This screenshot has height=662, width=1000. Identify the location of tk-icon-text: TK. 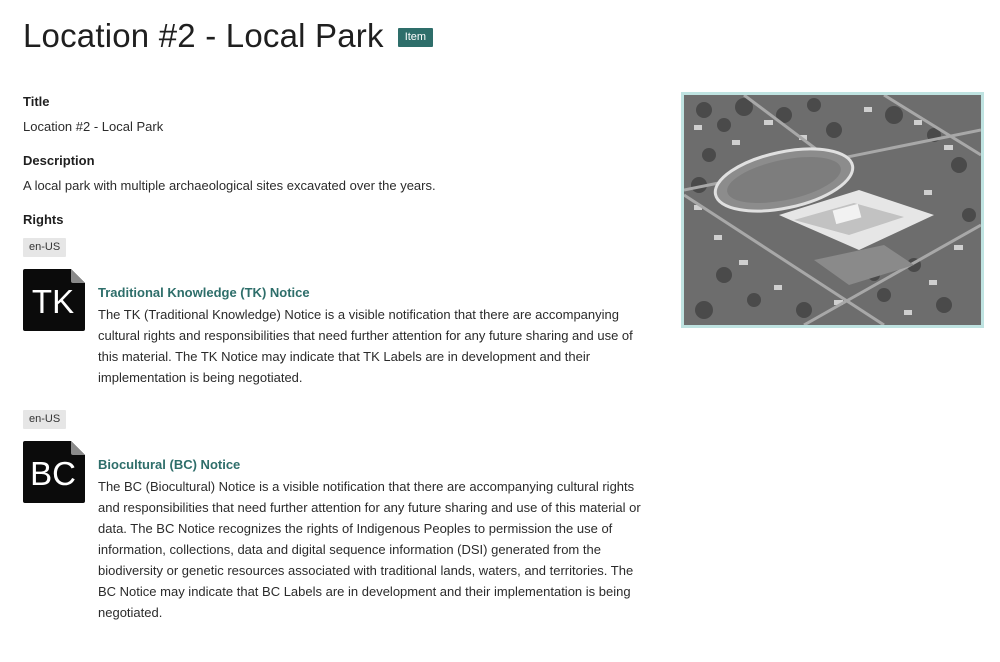
(53, 301).